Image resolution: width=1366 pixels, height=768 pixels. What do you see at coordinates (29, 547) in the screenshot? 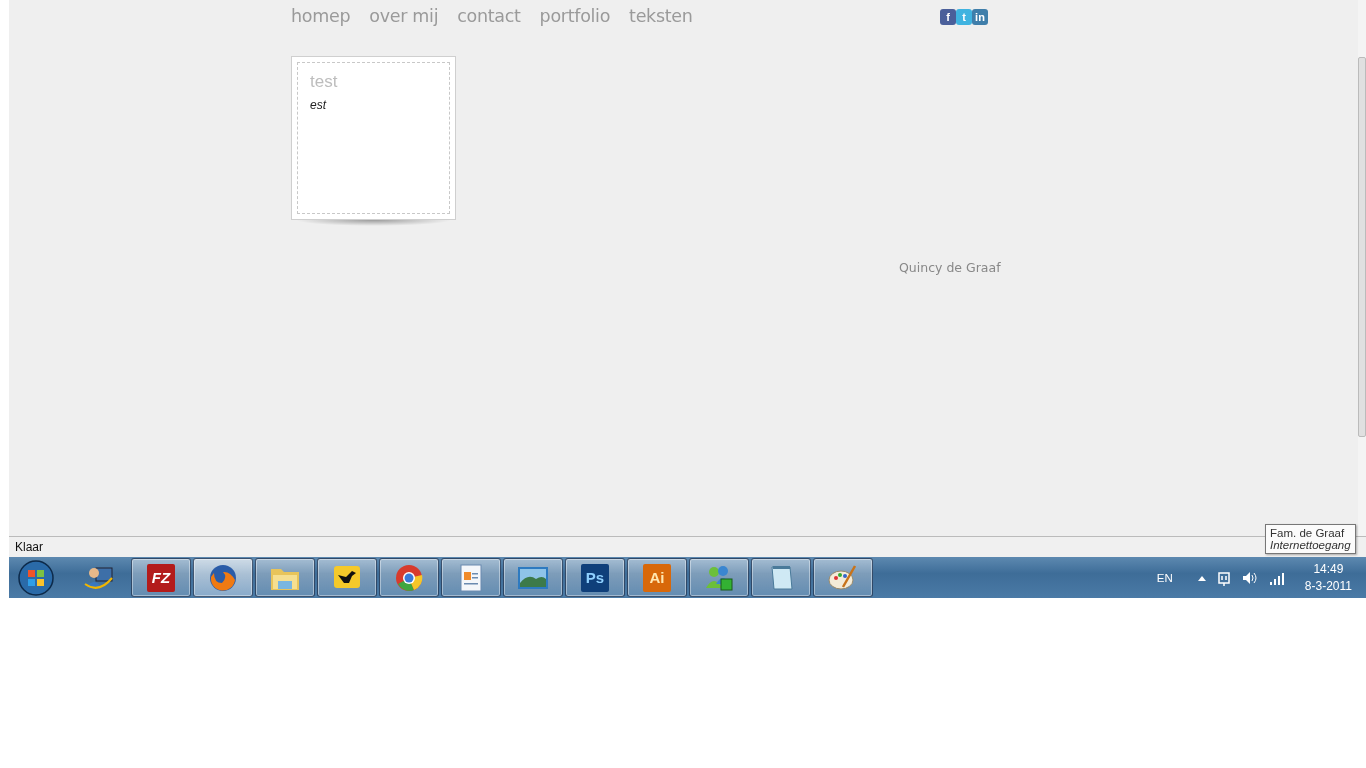
I see `status-text: Klaar` at bounding box center [29, 547].